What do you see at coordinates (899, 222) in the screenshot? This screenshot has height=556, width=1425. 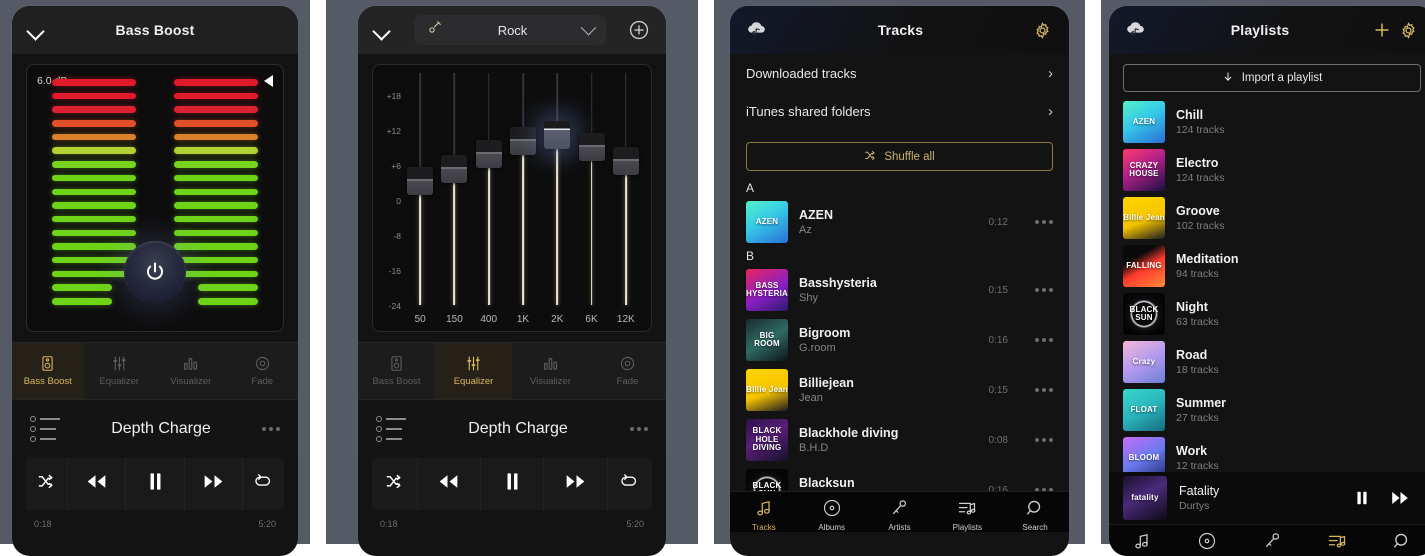 I see `track-row: AZEN AZEN Az 0:12` at bounding box center [899, 222].